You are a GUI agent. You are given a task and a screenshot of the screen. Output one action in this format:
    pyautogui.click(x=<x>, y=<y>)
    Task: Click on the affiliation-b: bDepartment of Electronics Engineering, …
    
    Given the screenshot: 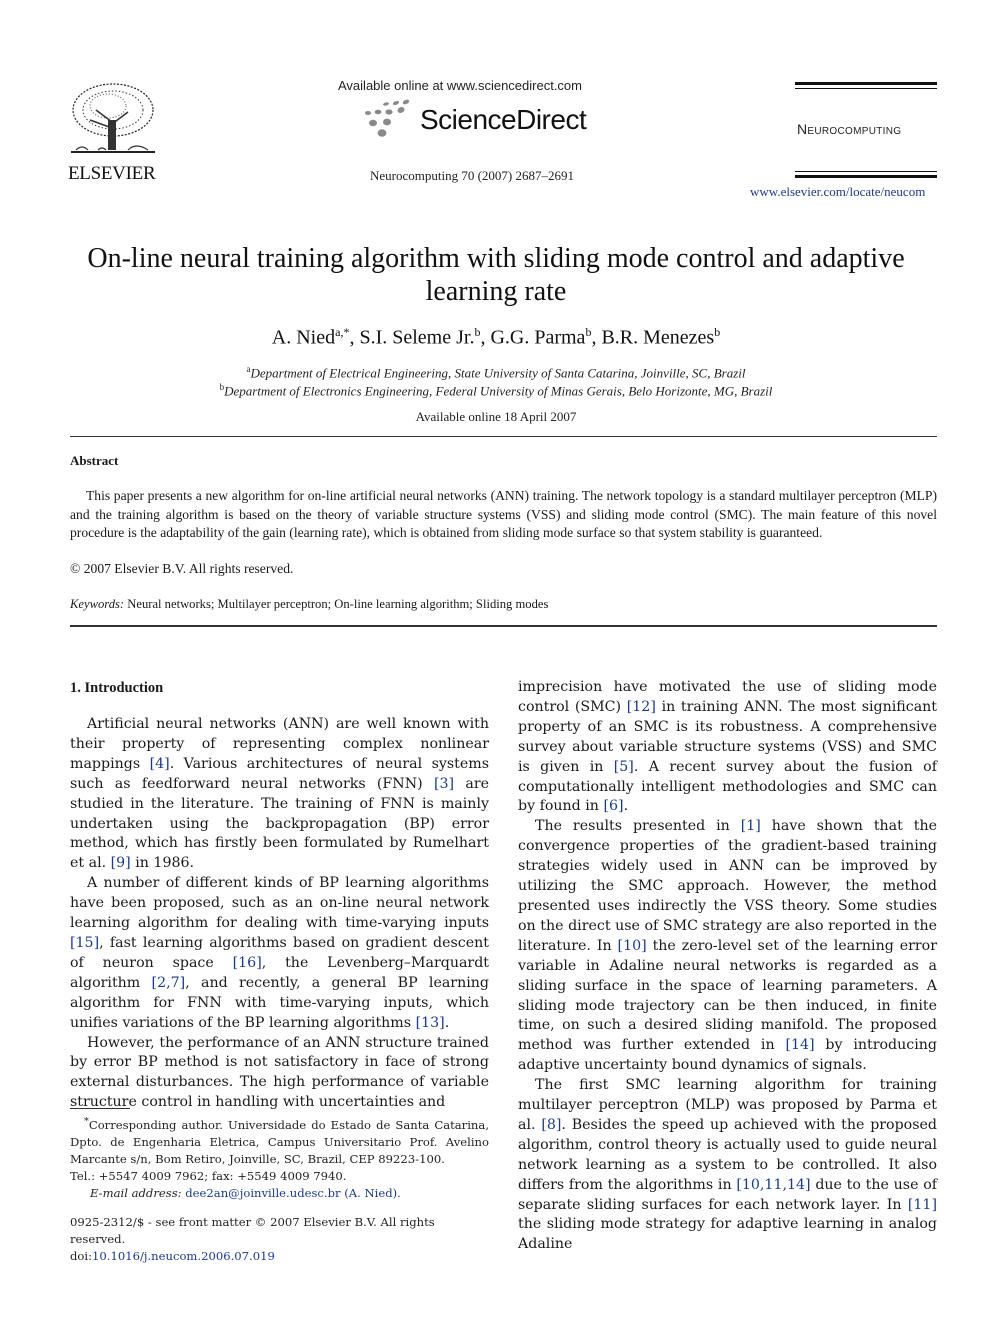 What is the action you would take?
    pyautogui.click(x=496, y=390)
    